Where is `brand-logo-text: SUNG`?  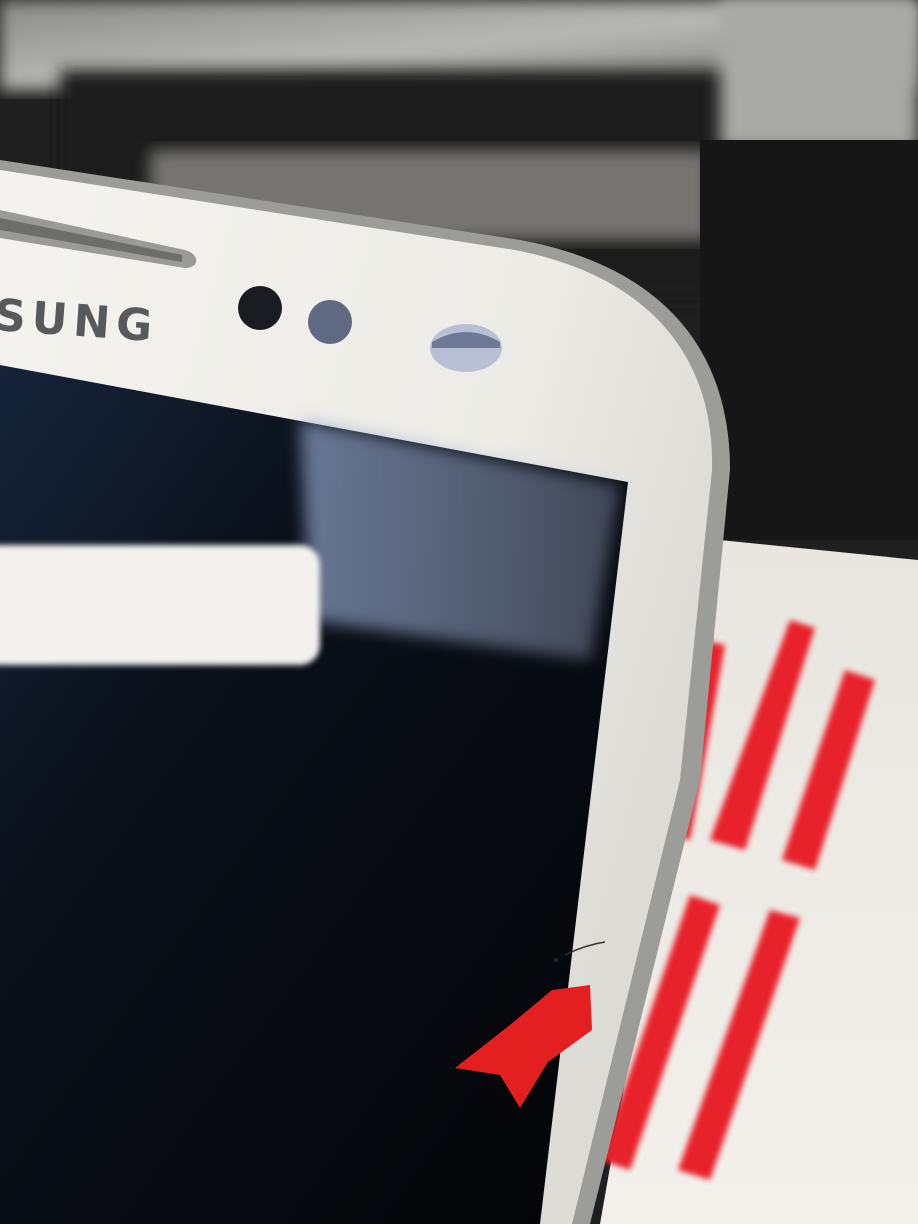 brand-logo-text: SUNG is located at coordinates (80, 321).